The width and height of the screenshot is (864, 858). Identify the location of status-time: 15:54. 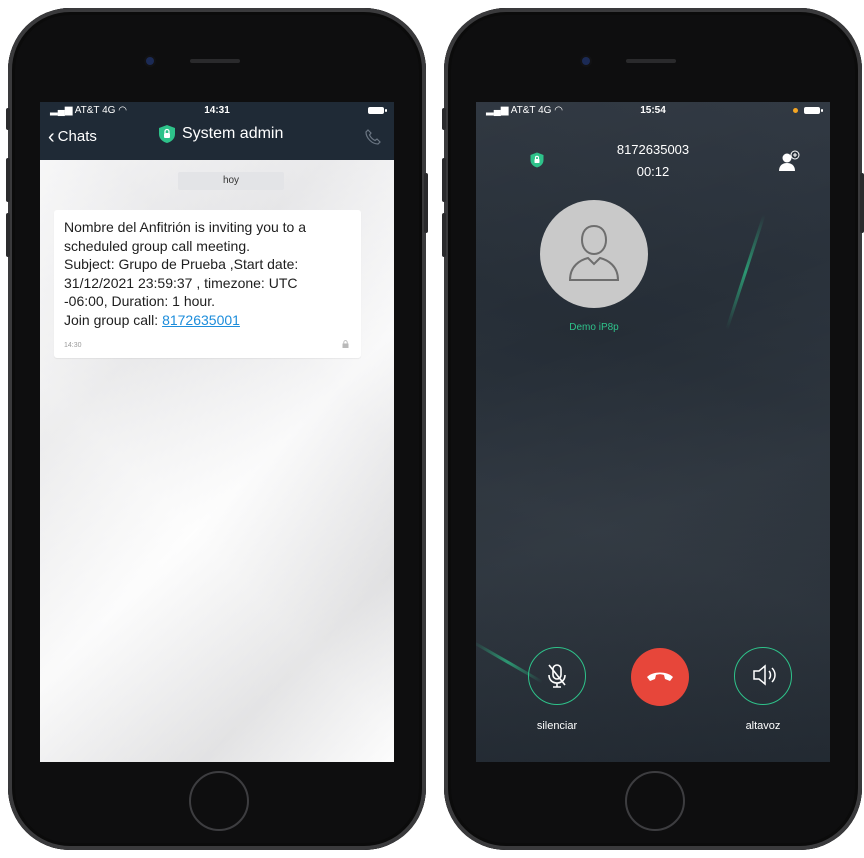
(653, 110).